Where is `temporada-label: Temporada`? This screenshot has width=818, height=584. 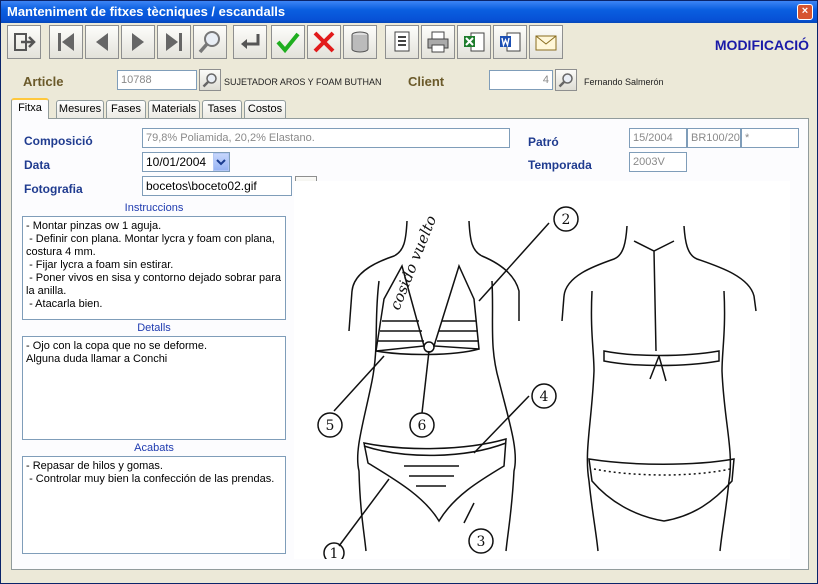 temporada-label: Temporada is located at coordinates (560, 165).